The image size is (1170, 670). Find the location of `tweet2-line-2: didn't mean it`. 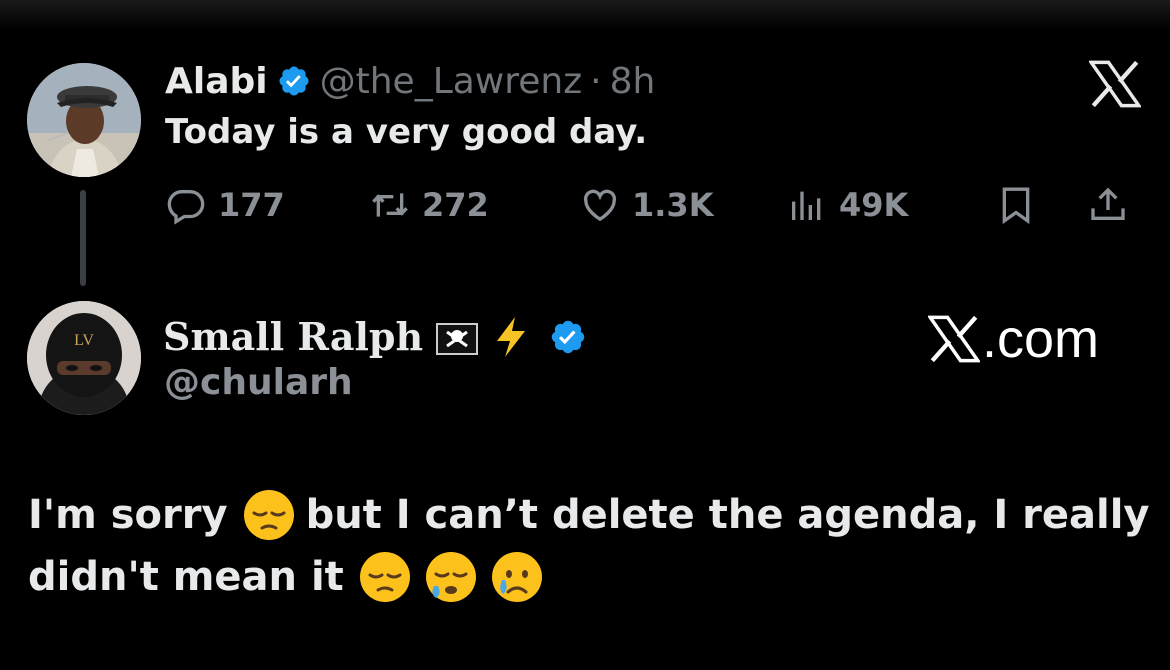

tweet2-line-2: didn't mean it is located at coordinates (588, 577).